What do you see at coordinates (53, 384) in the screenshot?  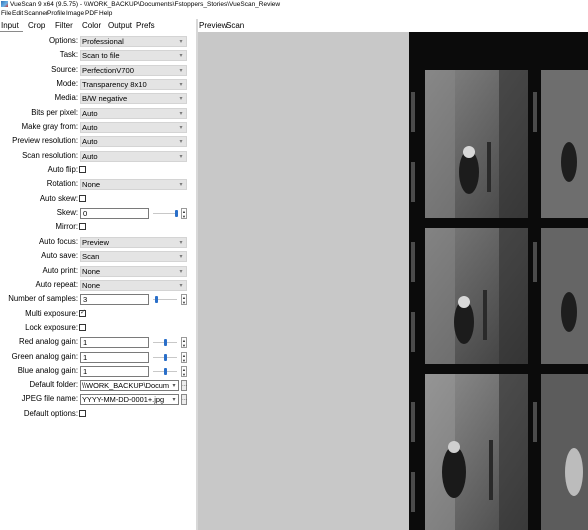 I see `default-folder-label: Default folder:` at bounding box center [53, 384].